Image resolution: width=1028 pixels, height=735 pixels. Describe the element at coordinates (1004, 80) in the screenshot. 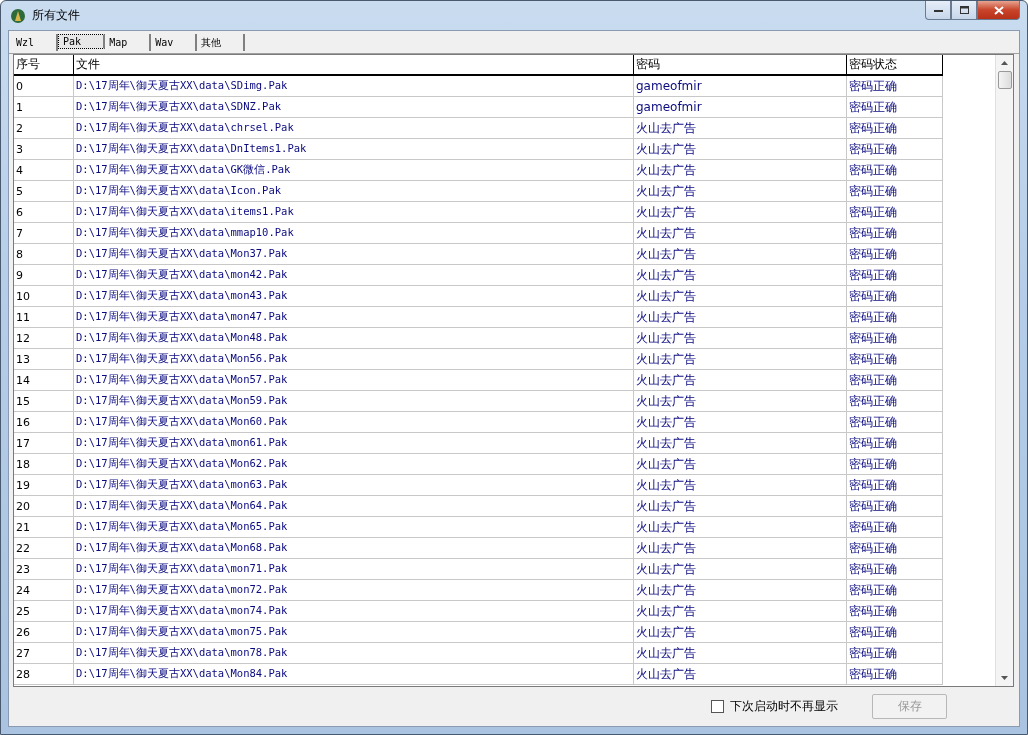

I see `scroll-thumb` at that location.